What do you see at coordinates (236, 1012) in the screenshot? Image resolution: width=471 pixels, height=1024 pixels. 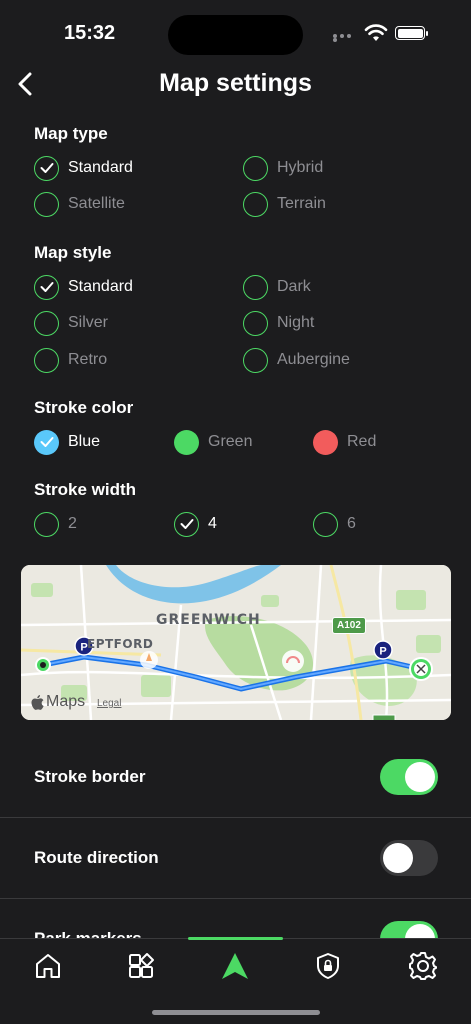 I see `home-indicator` at bounding box center [236, 1012].